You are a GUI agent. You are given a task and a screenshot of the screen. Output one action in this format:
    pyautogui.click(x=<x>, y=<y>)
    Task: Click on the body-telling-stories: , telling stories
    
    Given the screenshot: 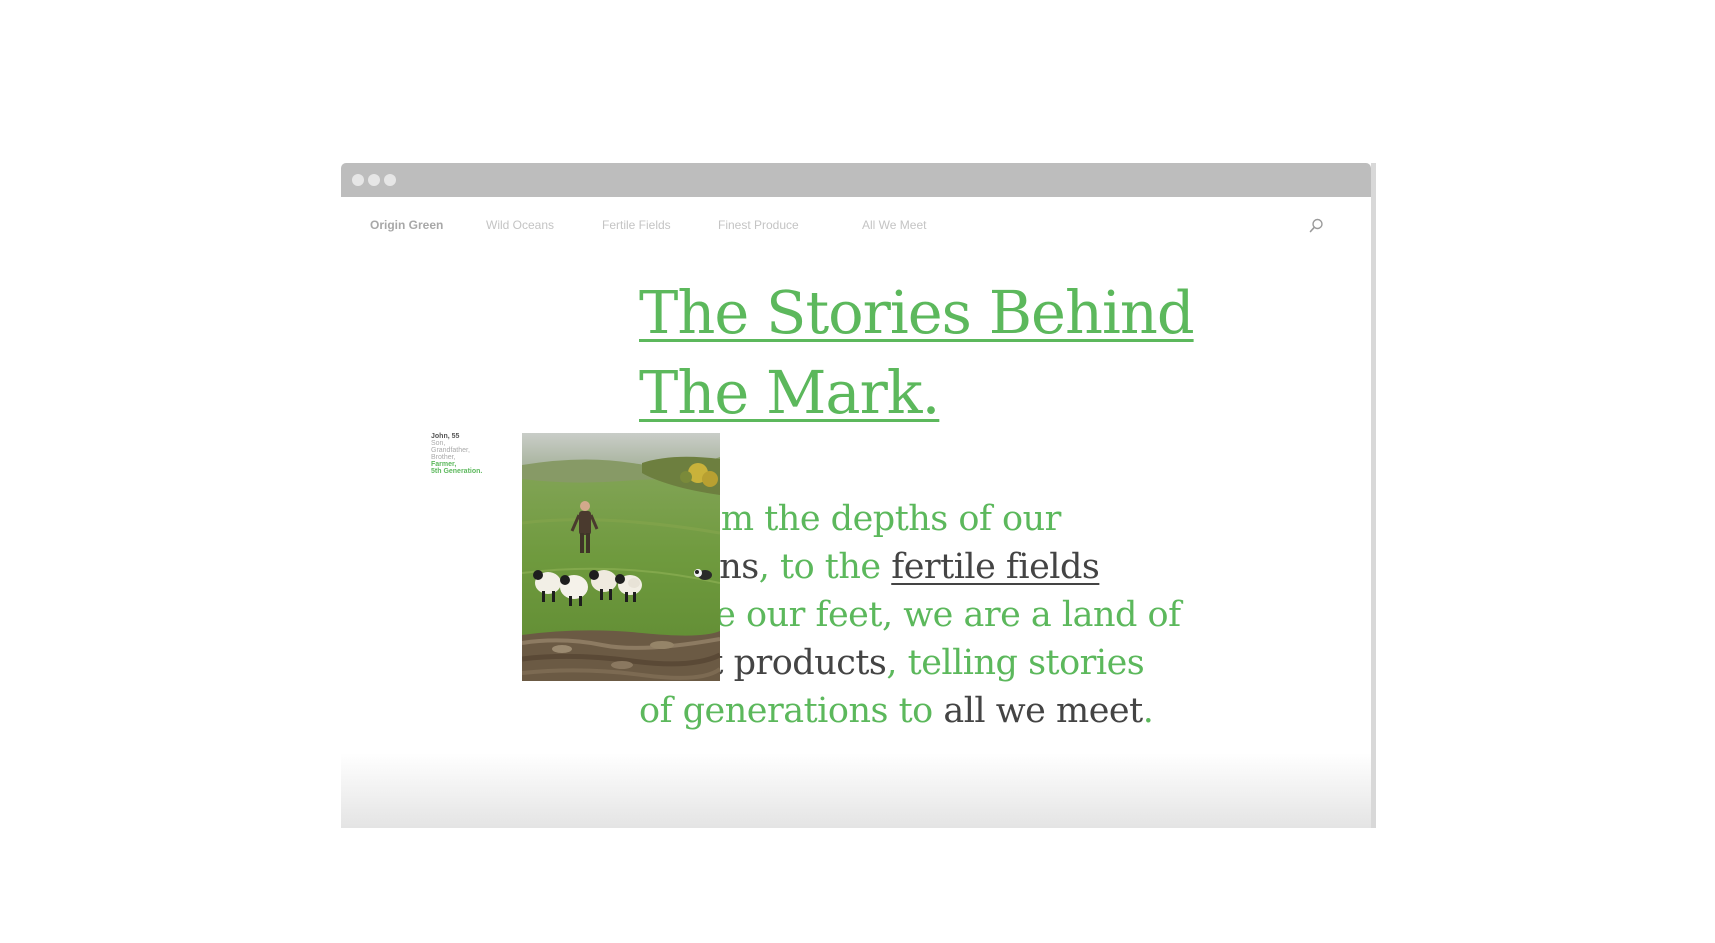 What is the action you would take?
    pyautogui.click(x=1015, y=663)
    